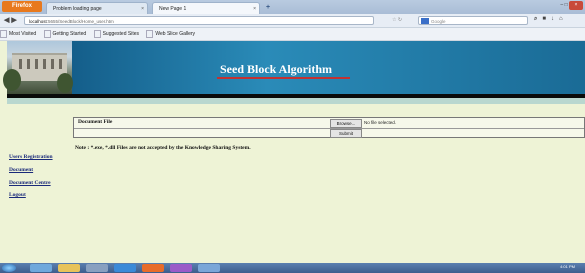 The height and width of the screenshot is (273, 585). Describe the element at coordinates (555, 19) in the screenshot. I see `download-icon: ↓` at that location.